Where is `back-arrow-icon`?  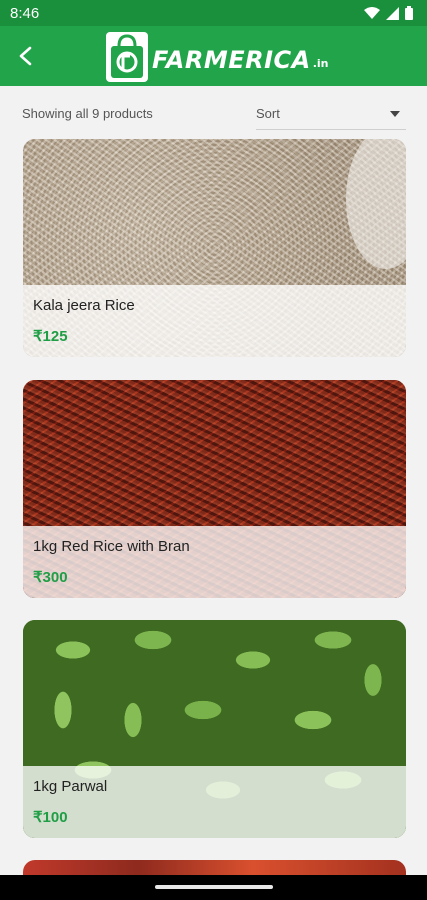
back-arrow-icon is located at coordinates (25, 56).